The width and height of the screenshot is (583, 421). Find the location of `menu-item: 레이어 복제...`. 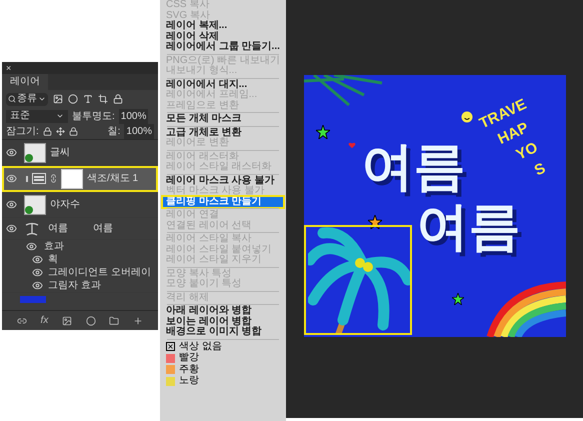

menu-item: 레이어 복제... is located at coordinates (223, 26).